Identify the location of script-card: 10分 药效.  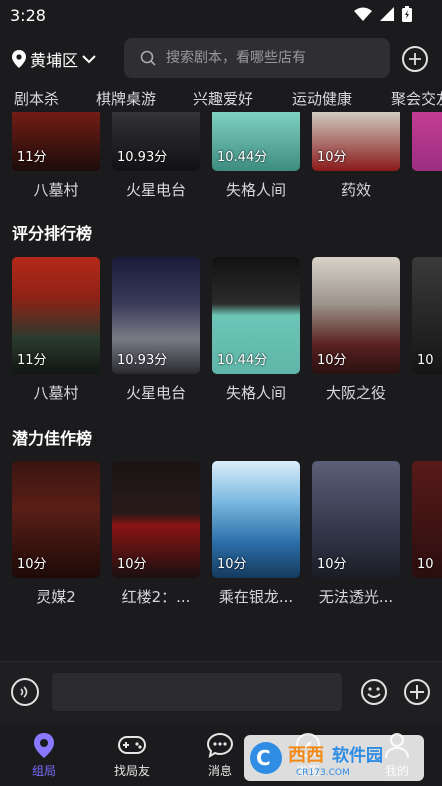
(356, 156).